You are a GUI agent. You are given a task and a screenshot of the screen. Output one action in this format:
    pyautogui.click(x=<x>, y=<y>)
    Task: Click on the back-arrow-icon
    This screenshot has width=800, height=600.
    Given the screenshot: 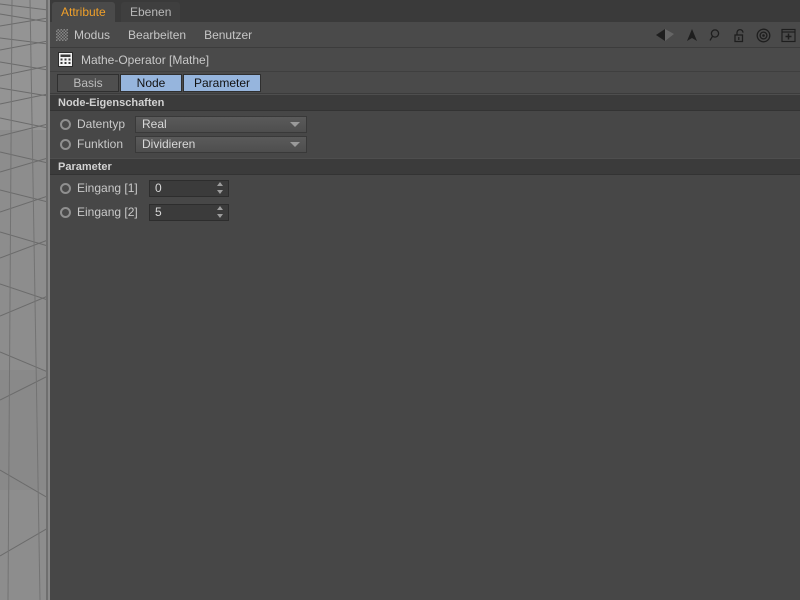 What is the action you would take?
    pyautogui.click(x=665, y=35)
    